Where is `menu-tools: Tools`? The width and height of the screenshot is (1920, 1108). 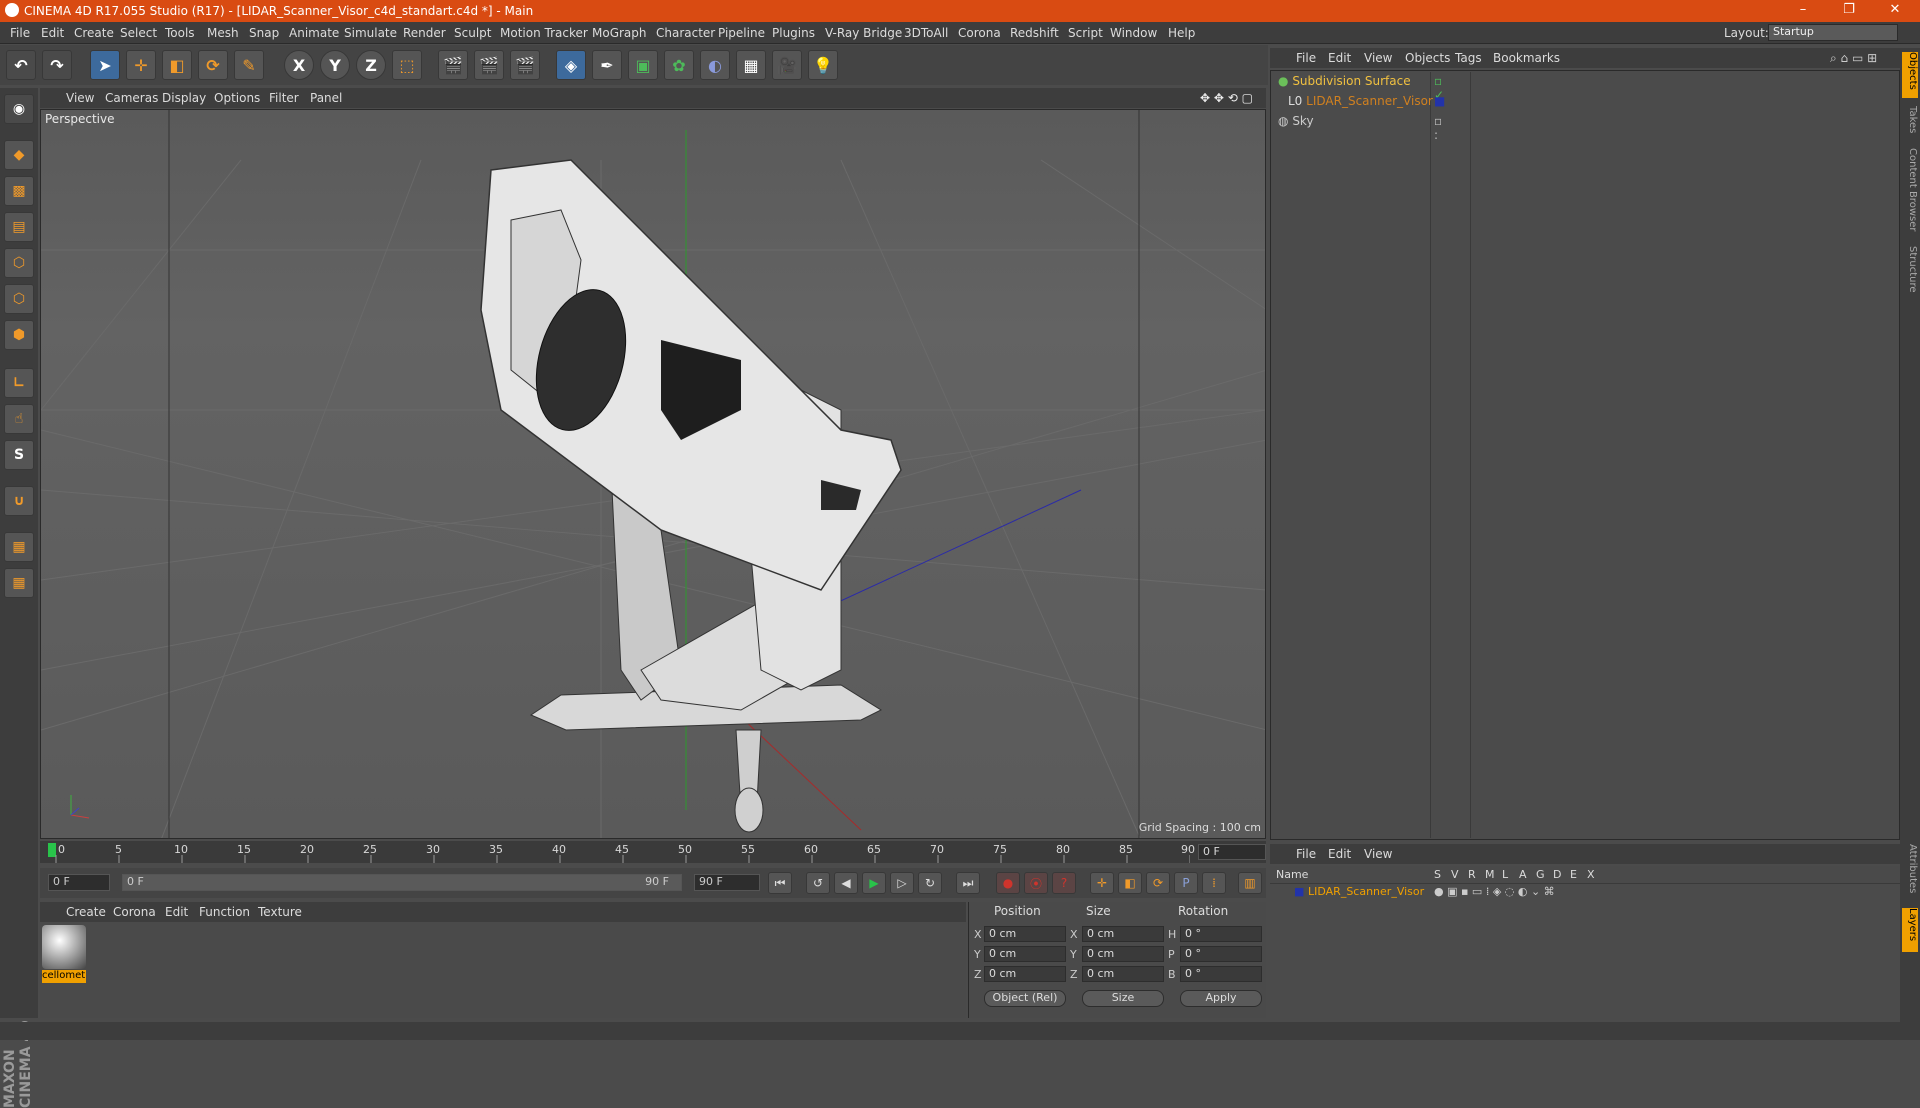 menu-tools: Tools is located at coordinates (180, 33).